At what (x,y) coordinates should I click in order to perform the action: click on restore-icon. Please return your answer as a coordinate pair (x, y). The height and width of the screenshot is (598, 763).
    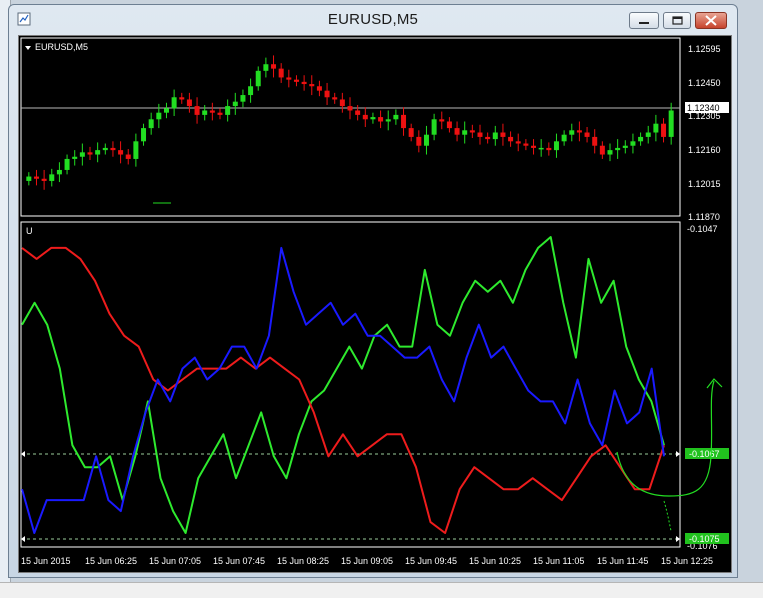
    Looking at the image, I should click on (677, 20).